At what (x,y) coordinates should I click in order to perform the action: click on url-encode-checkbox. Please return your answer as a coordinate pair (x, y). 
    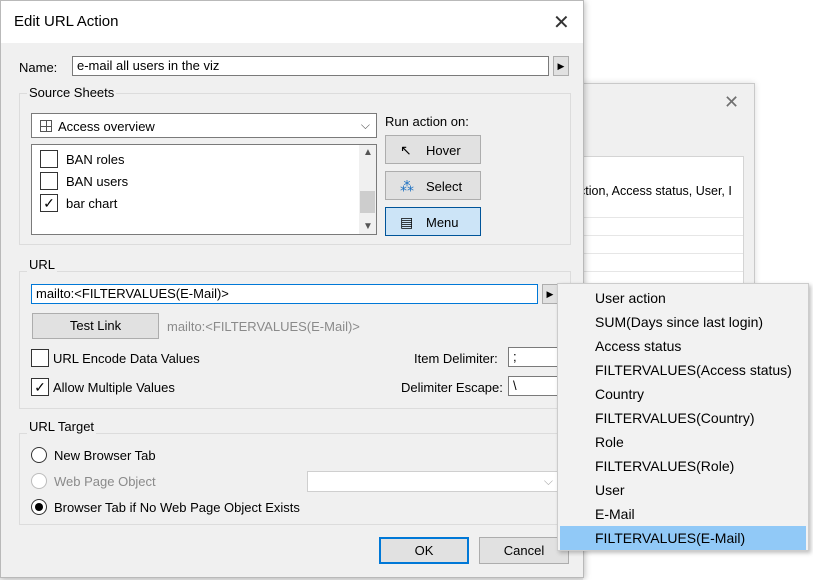
    Looking at the image, I should click on (40, 358).